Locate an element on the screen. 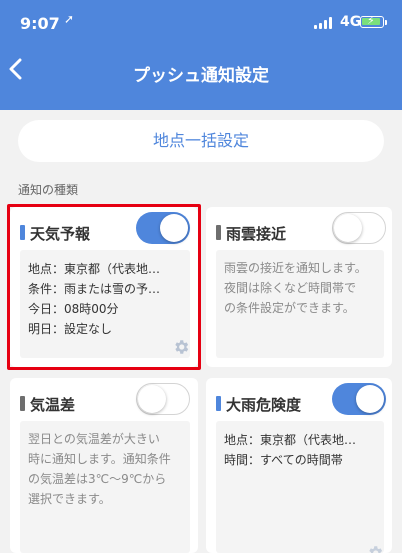  card-heavy-rain-risk: 大雨危険度 地点：東京都（代表地… 時間：すべての時間帯 is located at coordinates (299, 465).